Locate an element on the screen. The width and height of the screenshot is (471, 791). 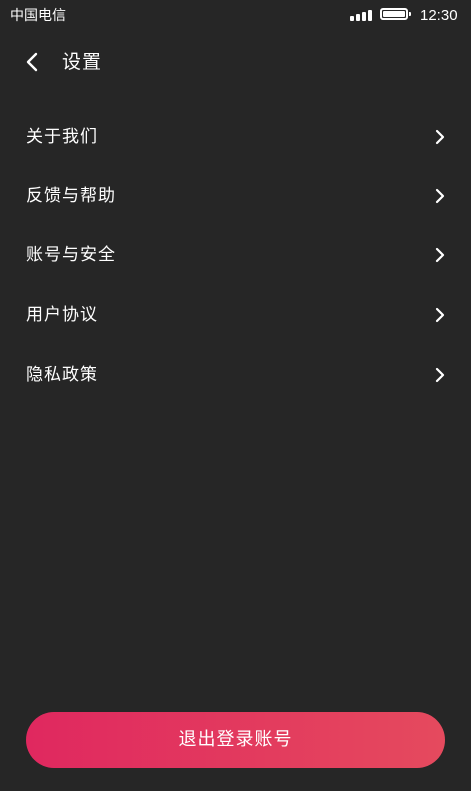
status-bar: 中国电信 12:30 is located at coordinates (235, 16).